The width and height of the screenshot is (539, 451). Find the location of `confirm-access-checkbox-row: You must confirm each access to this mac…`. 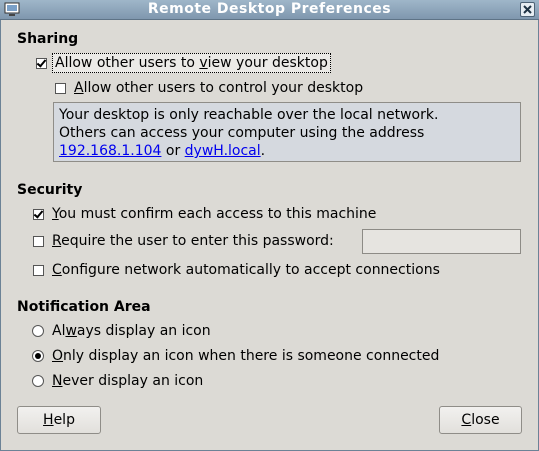

confirm-access-checkbox-row: You must confirm each access to this mac… is located at coordinates (204, 214).